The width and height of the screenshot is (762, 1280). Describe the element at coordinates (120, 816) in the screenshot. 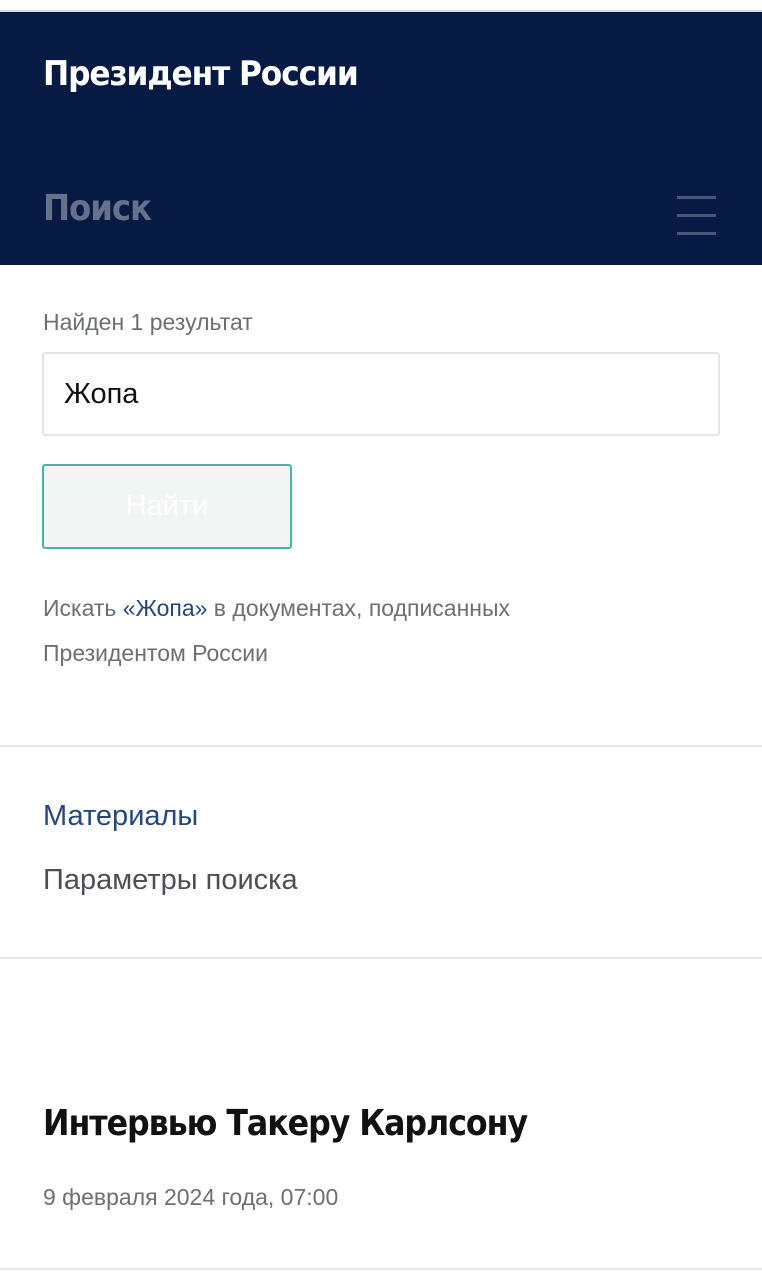

I see `tab-materials: Материалы` at that location.